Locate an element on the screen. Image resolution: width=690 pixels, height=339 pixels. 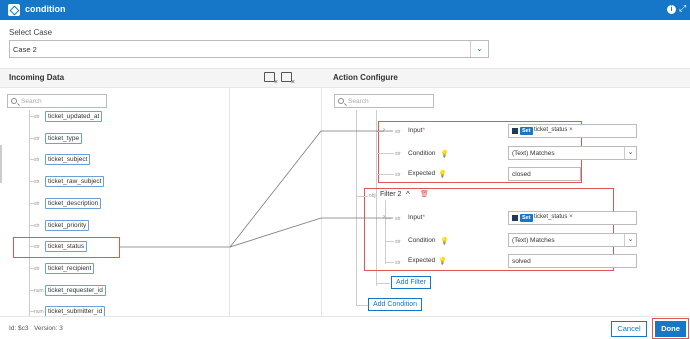
app-logo-icon is located at coordinates (14, 10).